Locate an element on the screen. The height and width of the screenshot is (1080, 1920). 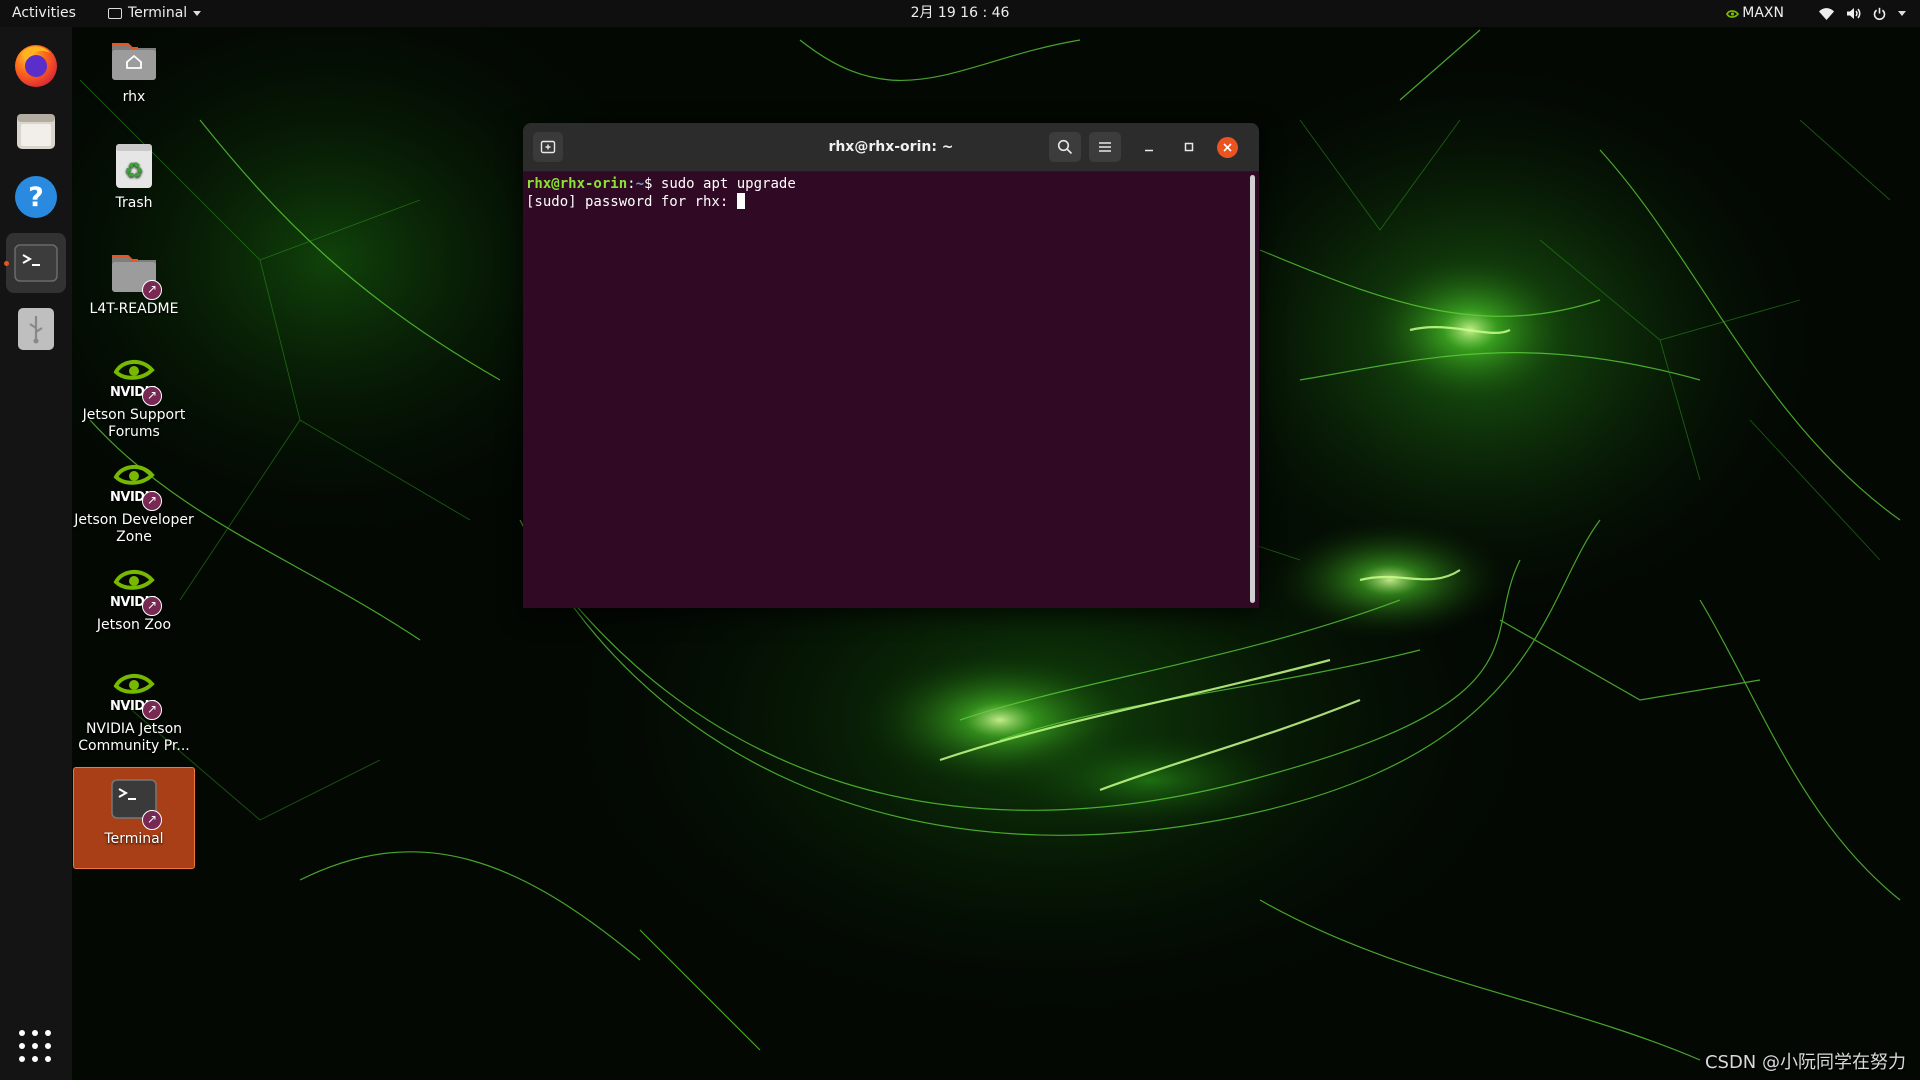
trash-icon: ♻ is located at coordinates (134, 166).